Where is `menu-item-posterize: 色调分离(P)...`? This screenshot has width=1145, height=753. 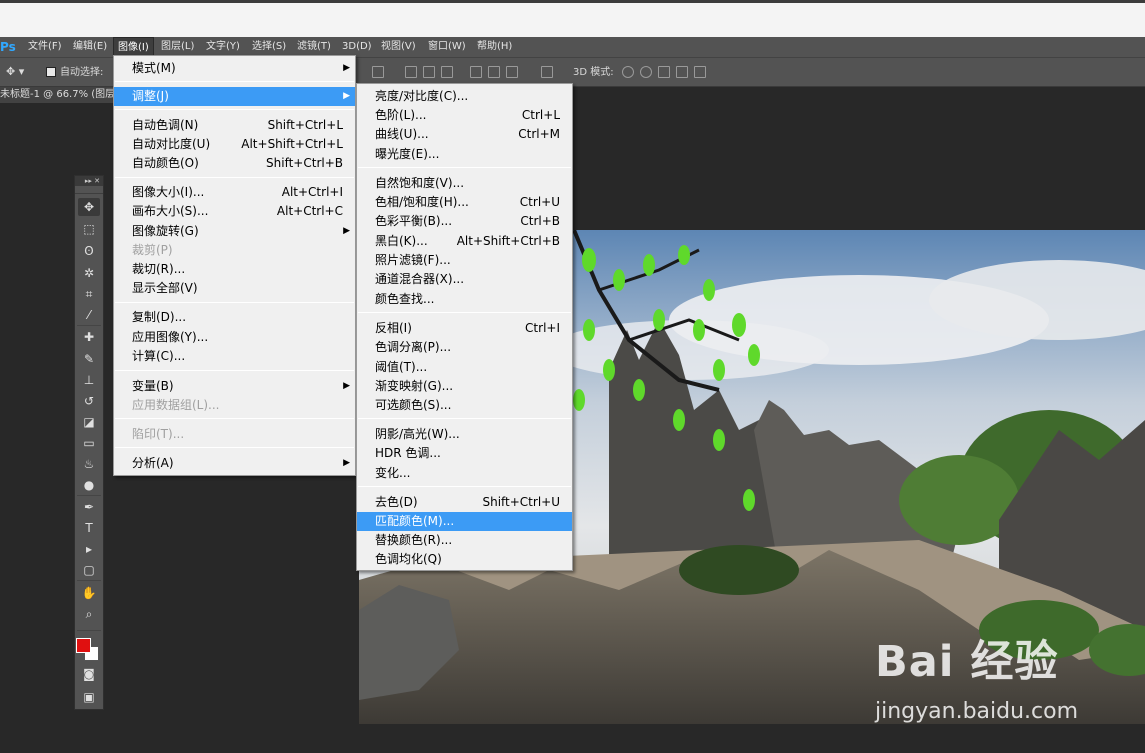 menu-item-posterize: 色调分离(P)... is located at coordinates (464, 347).